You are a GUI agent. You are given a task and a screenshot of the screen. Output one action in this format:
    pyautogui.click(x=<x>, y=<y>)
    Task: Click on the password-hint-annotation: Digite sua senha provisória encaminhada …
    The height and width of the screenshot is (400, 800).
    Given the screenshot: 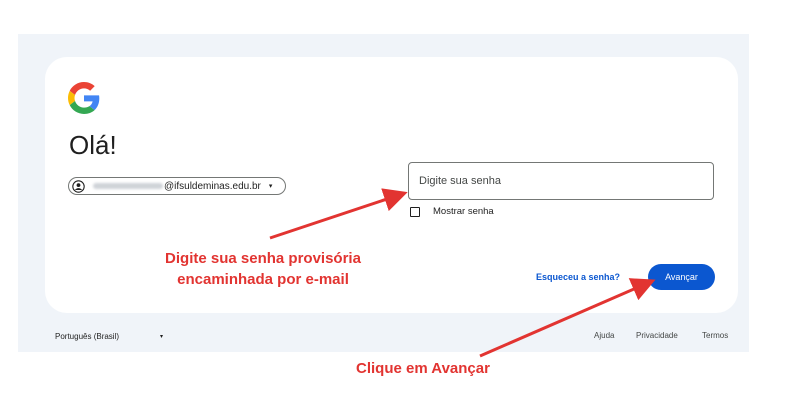 What is the action you would take?
    pyautogui.click(x=263, y=269)
    